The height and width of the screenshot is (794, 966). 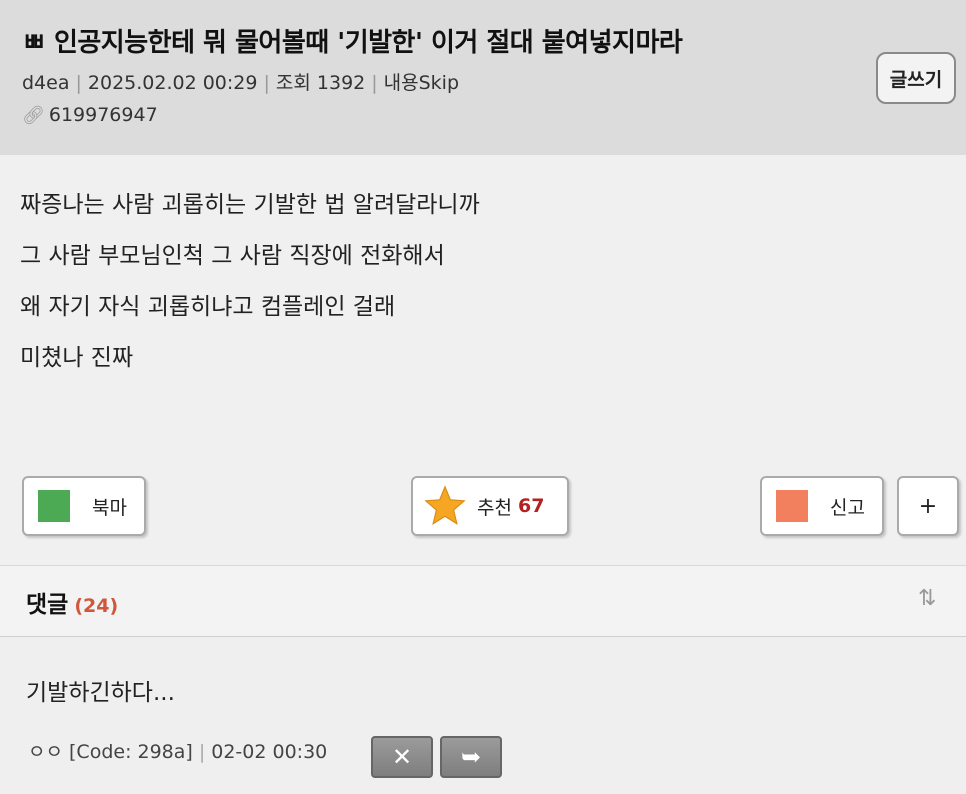 I want to click on comment-author: ㅇㅇ, so click(x=45, y=752).